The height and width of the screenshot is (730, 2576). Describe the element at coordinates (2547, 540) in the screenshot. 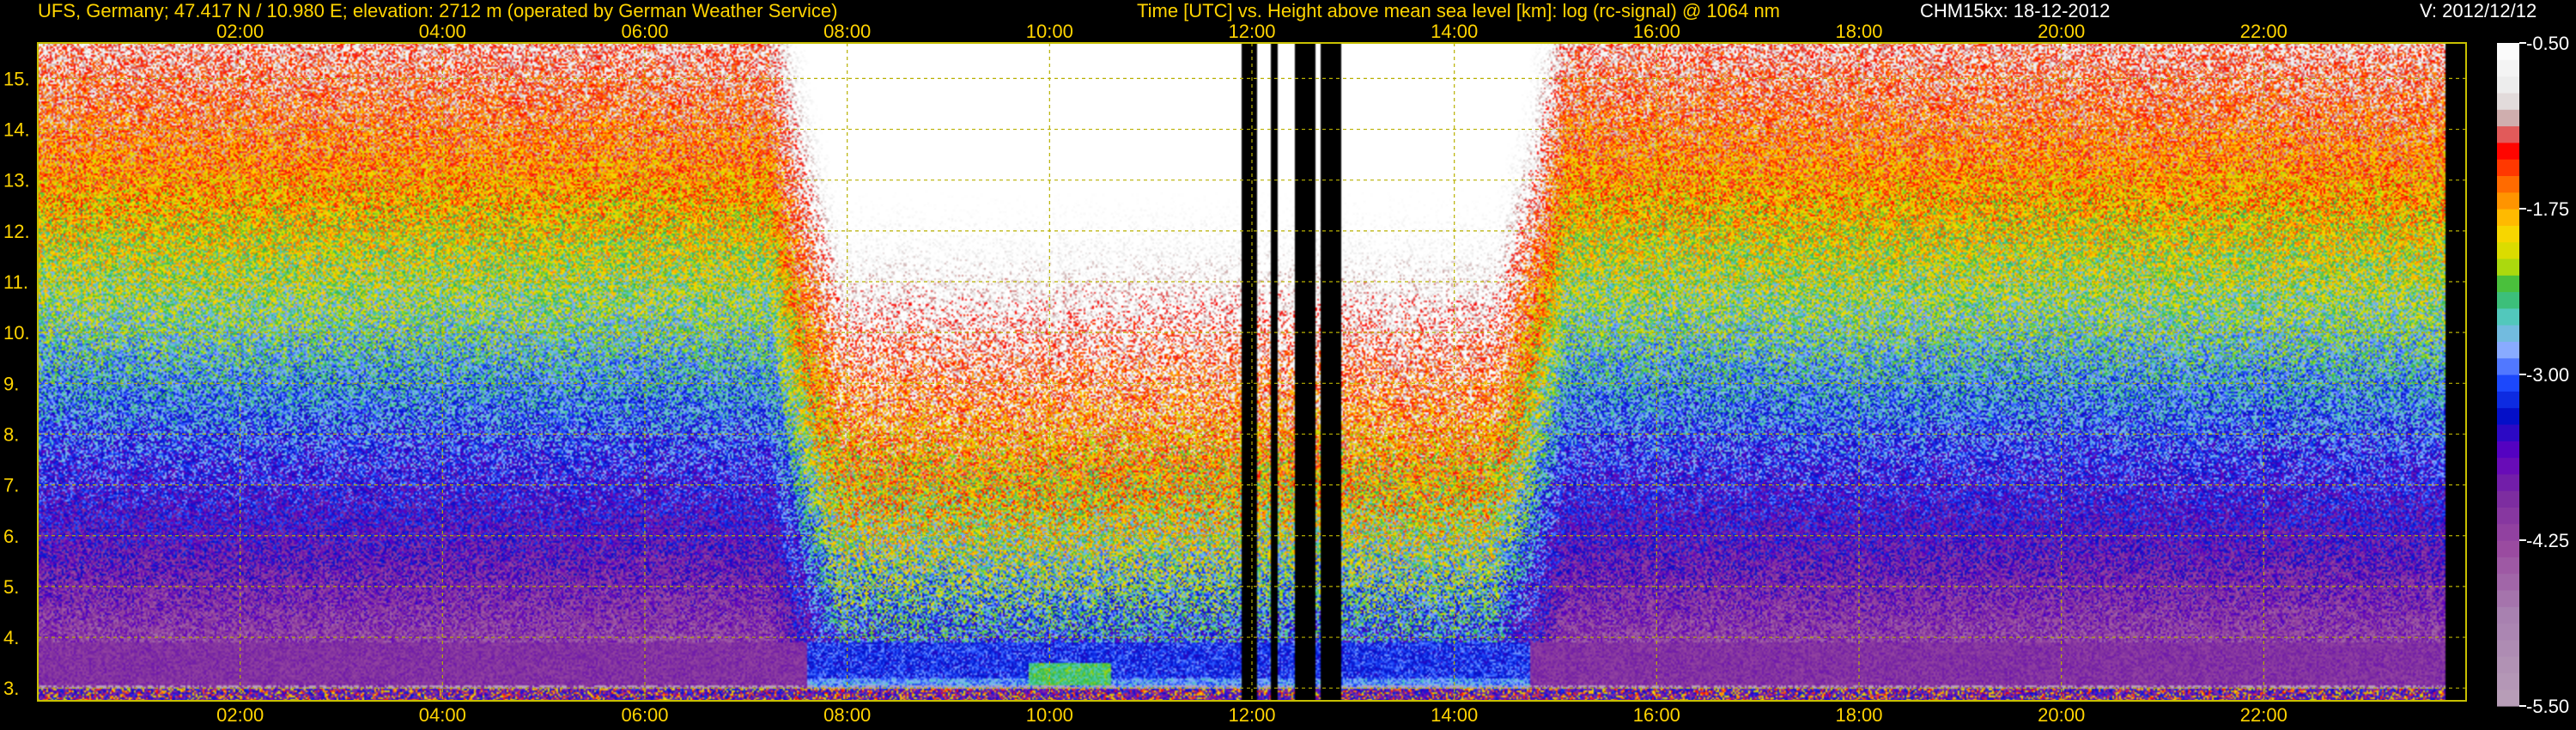

I see `colorbar-tick-label: -4.25` at that location.